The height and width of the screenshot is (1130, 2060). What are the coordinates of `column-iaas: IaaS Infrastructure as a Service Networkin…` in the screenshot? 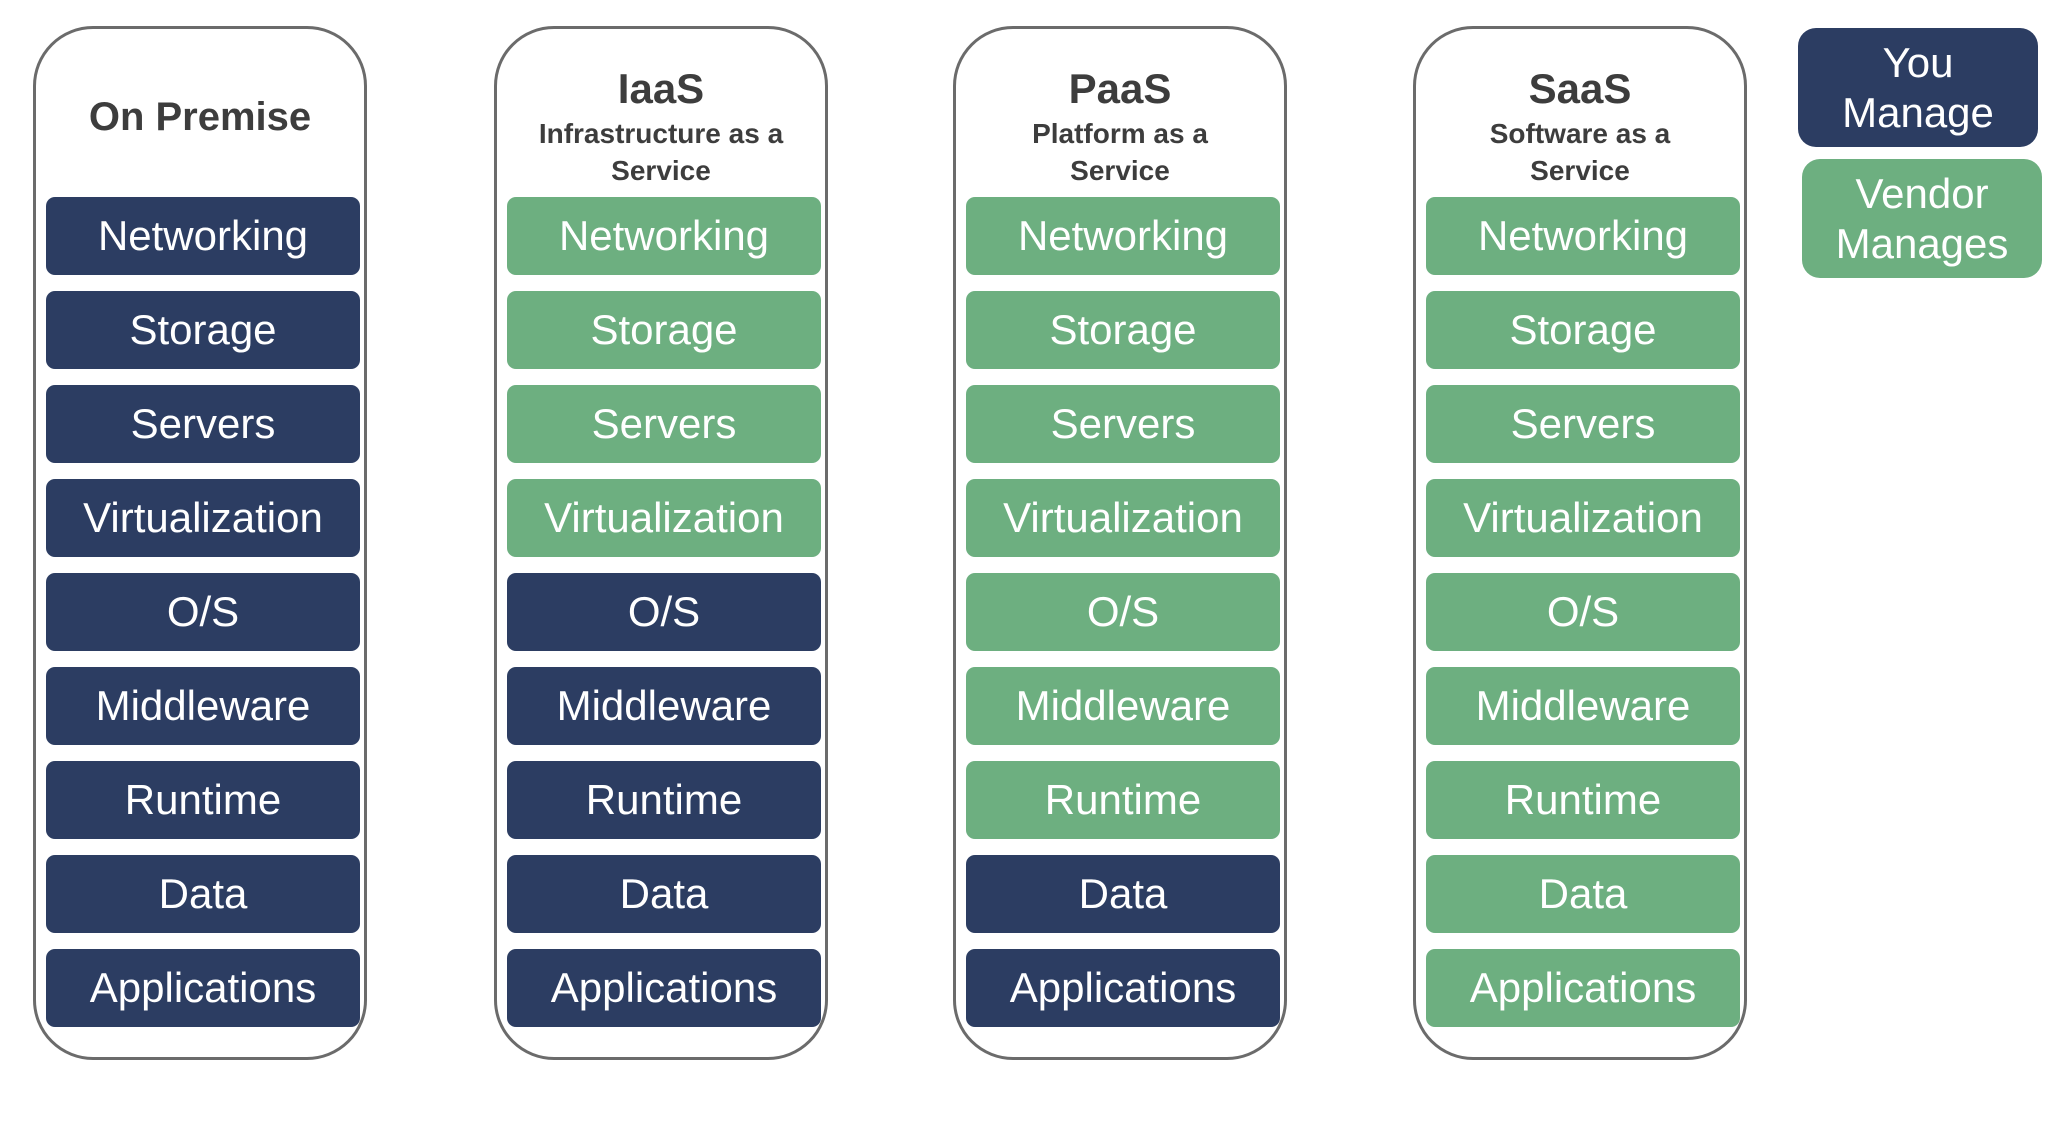 It's located at (661, 543).